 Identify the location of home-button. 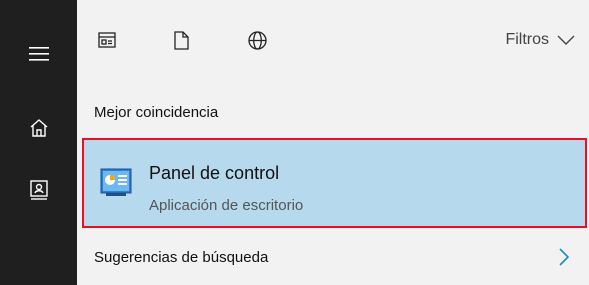
(38, 128).